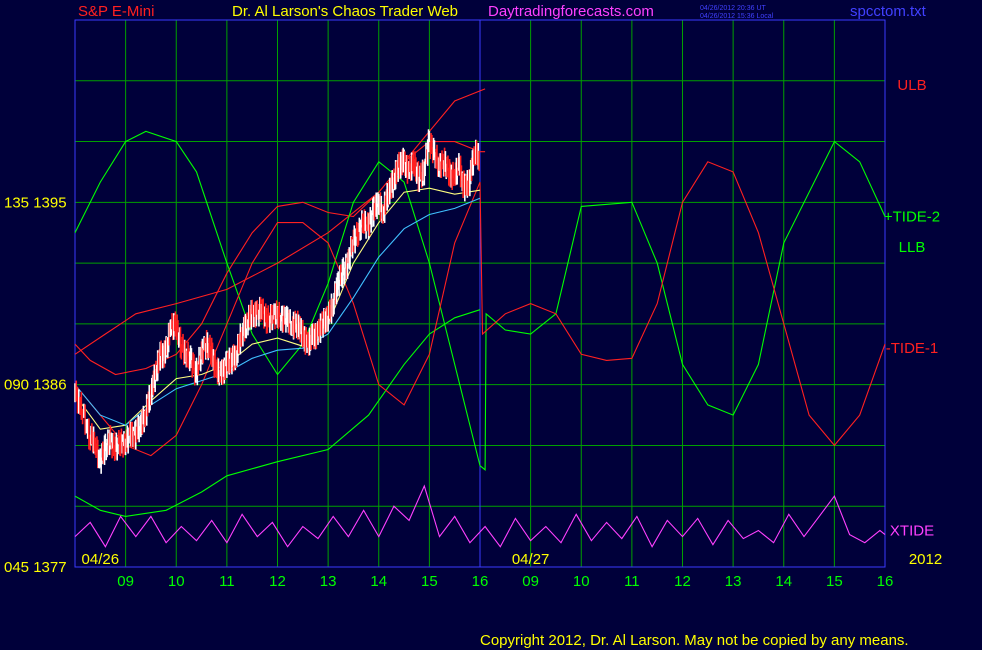 This screenshot has width=982, height=650. Describe the element at coordinates (912, 247) in the screenshot. I see `annotation-llb: LLB` at that location.